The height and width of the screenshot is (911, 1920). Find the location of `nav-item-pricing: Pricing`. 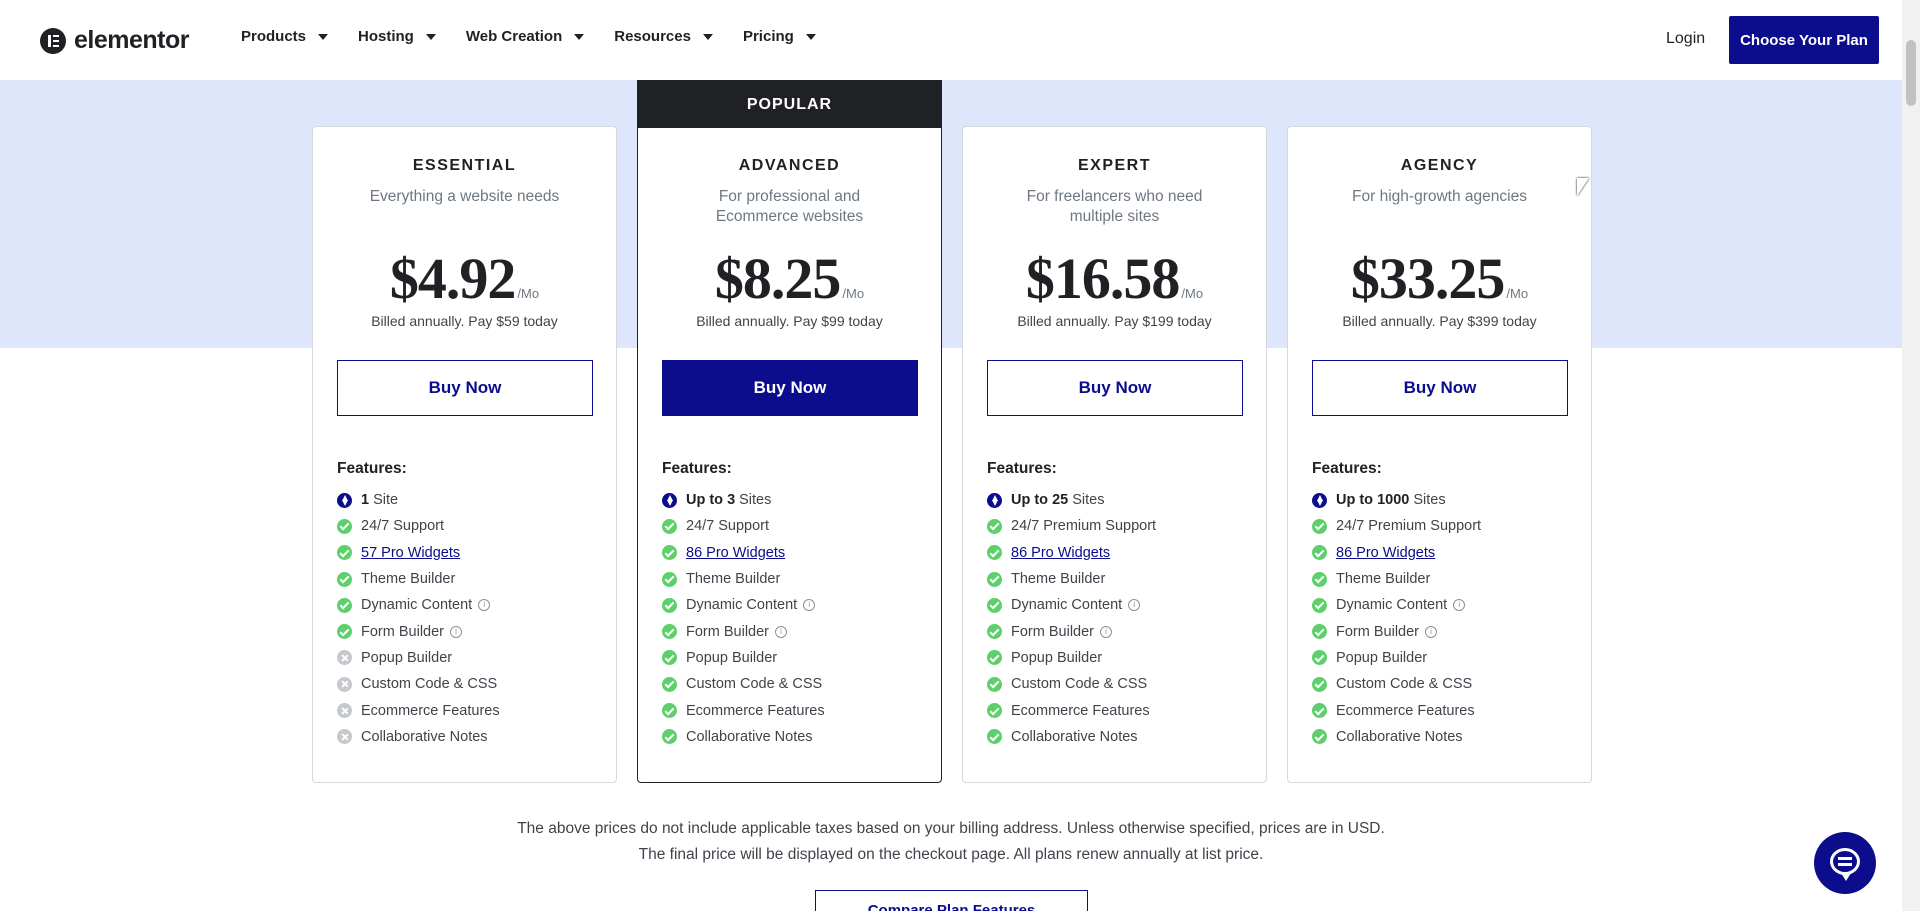

nav-item-pricing: Pricing is located at coordinates (779, 36).